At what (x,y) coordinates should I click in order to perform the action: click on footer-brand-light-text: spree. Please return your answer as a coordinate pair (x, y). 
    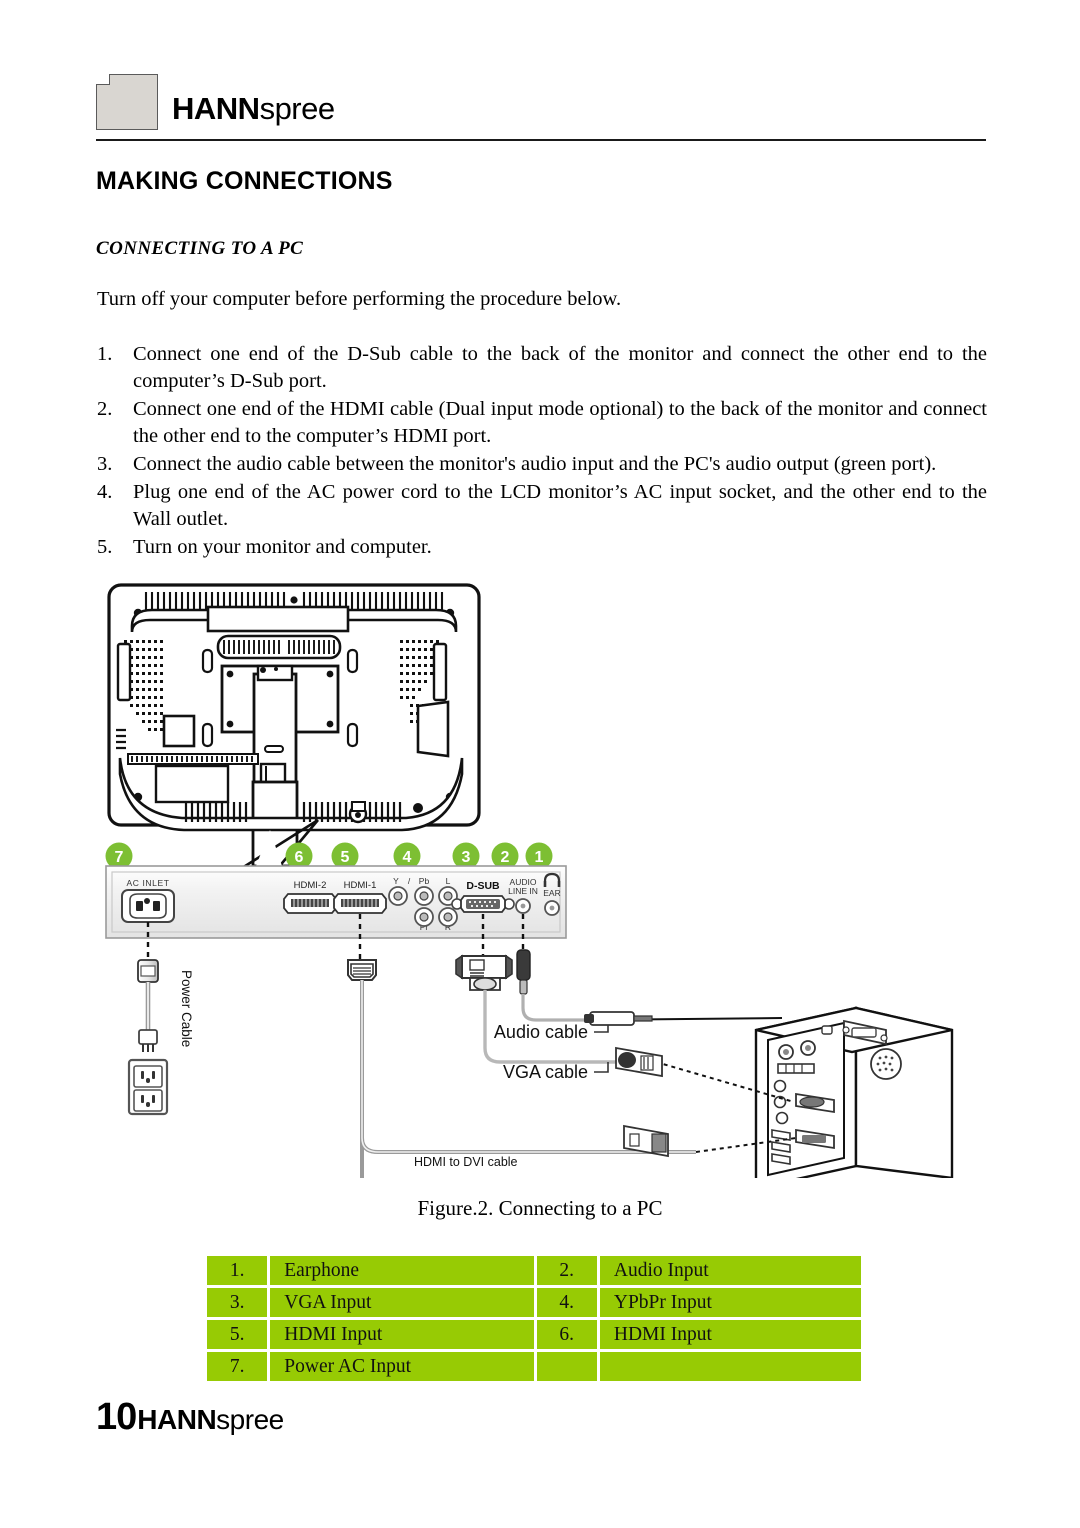
    Looking at the image, I should click on (250, 1419).